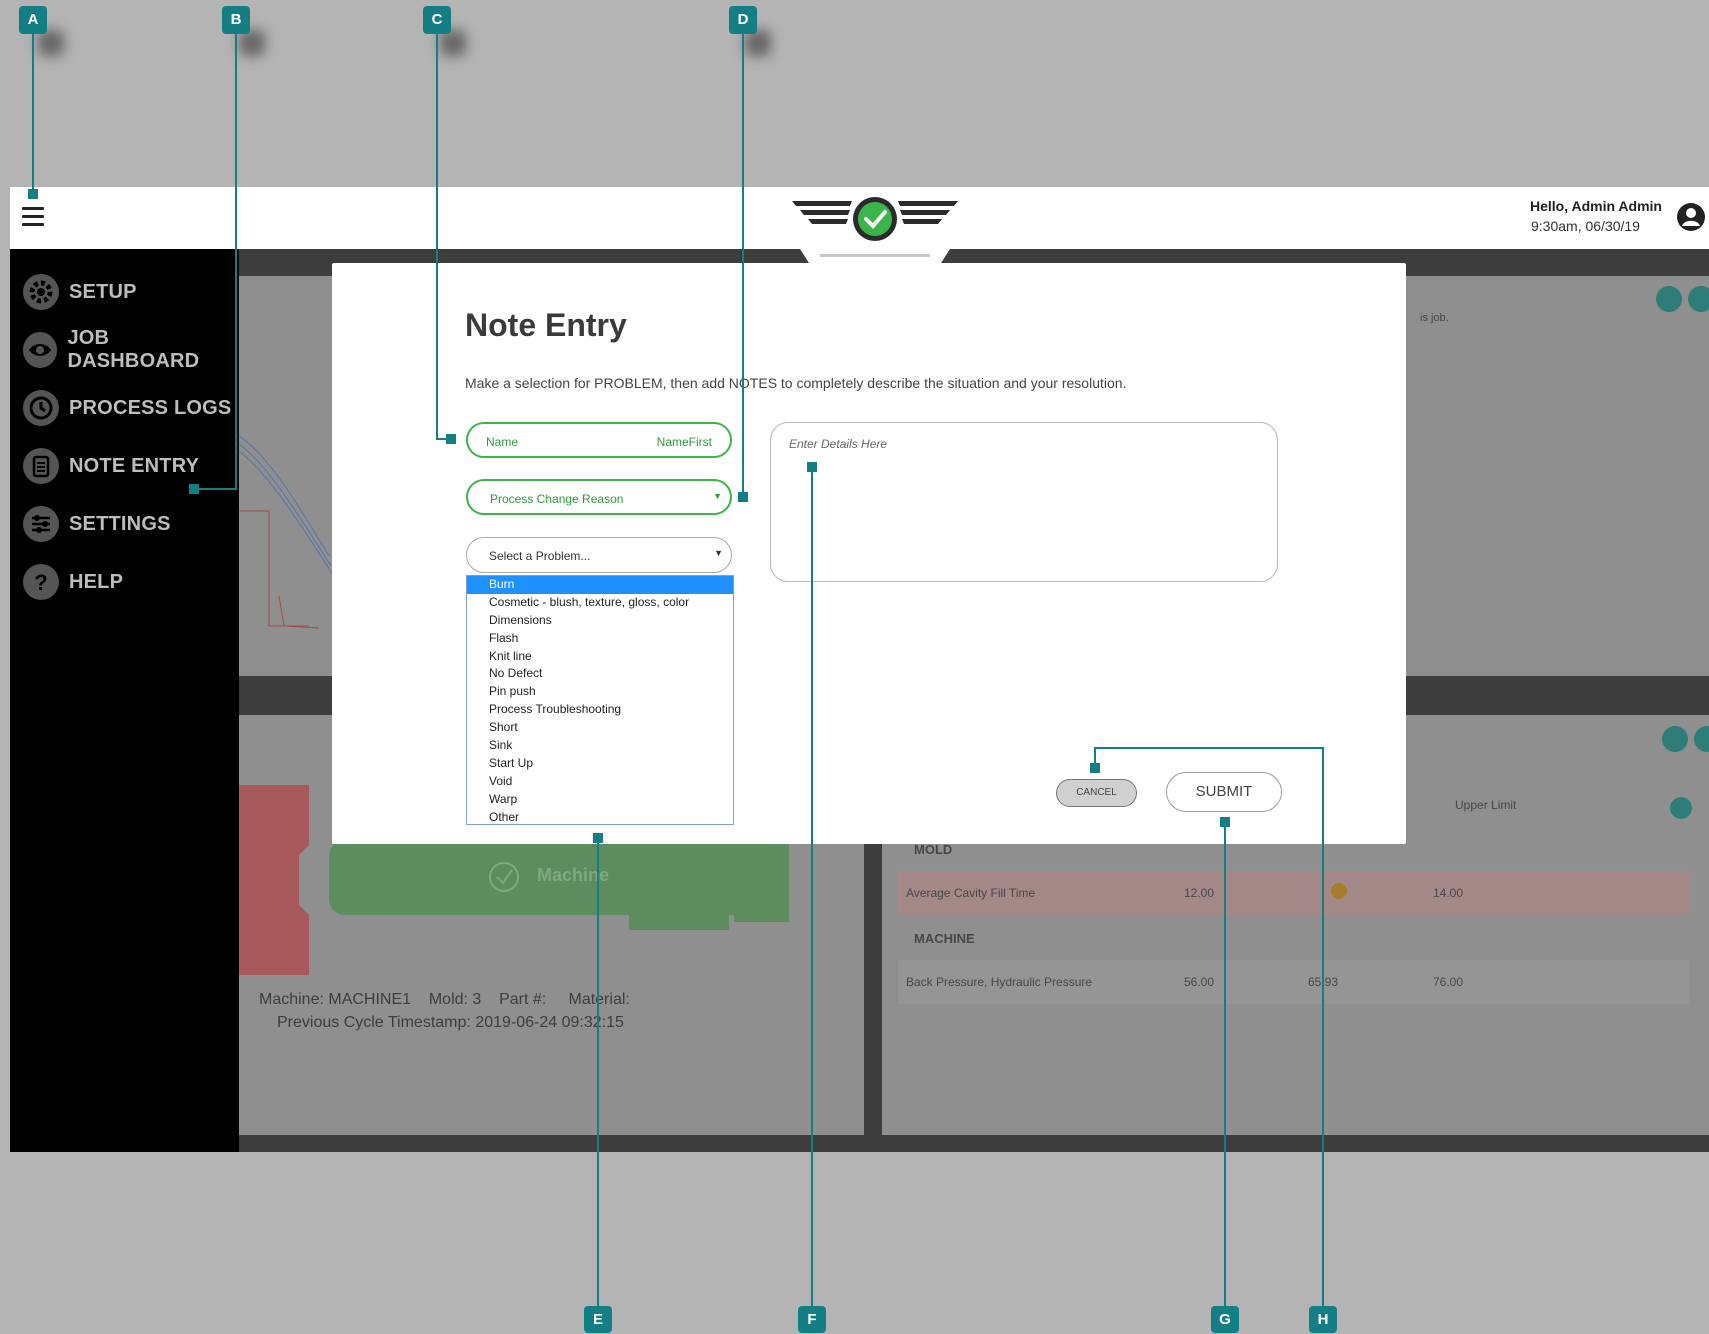 The image size is (1709, 1334). I want to click on edit-icon, so click(1681, 808).